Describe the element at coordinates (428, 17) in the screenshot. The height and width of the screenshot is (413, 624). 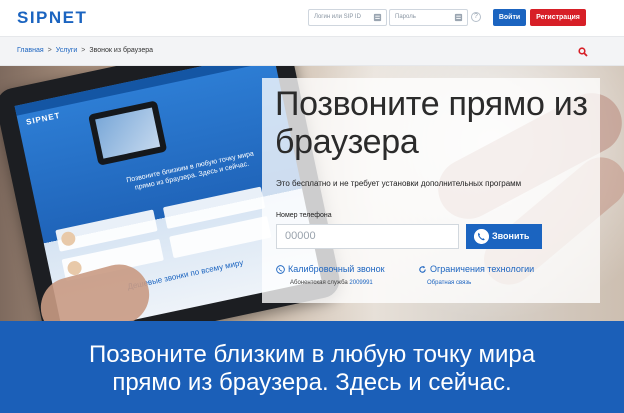
I see `password-input: Пароль` at that location.